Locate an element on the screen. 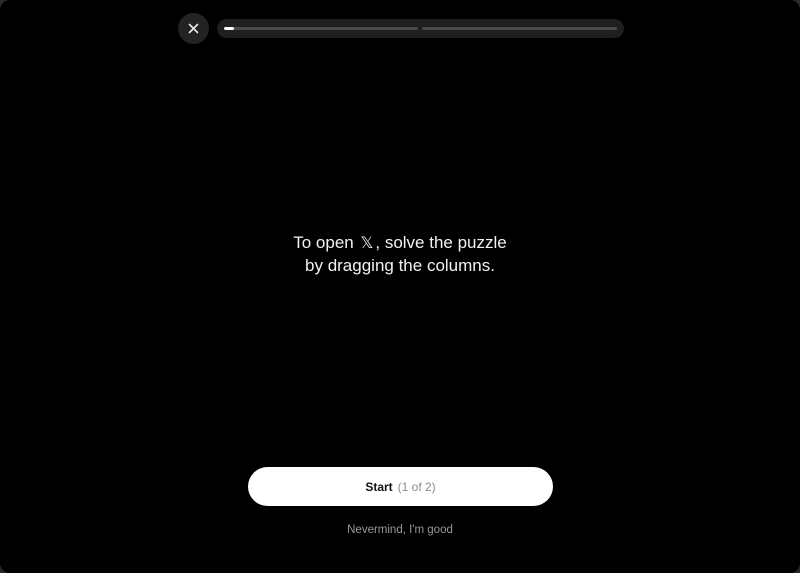 The height and width of the screenshot is (573, 800). start-step-counter: (1 of 2) is located at coordinates (416, 486).